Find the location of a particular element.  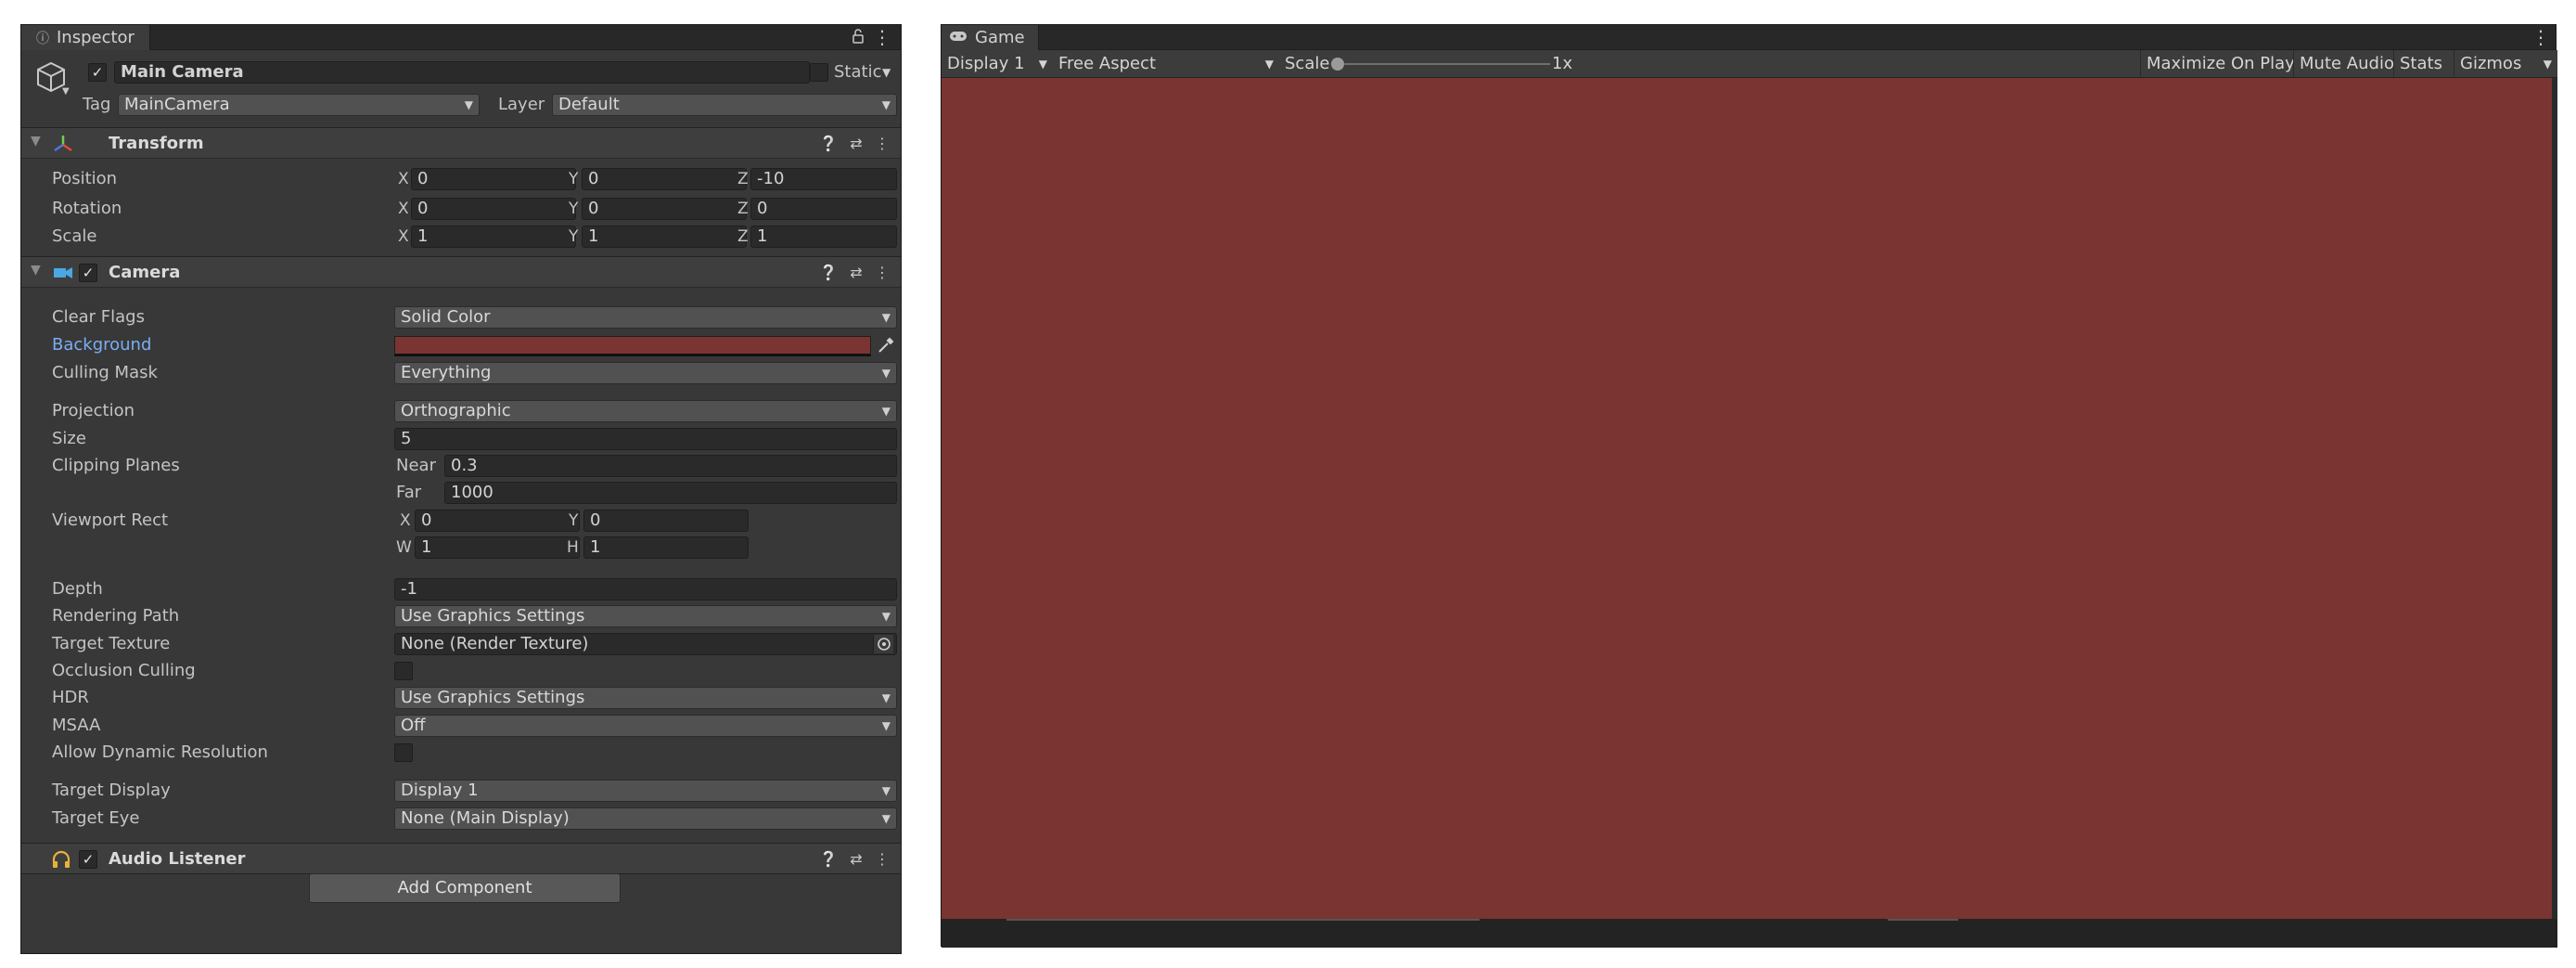

target-eye-label: Target Eye is located at coordinates (96, 818).